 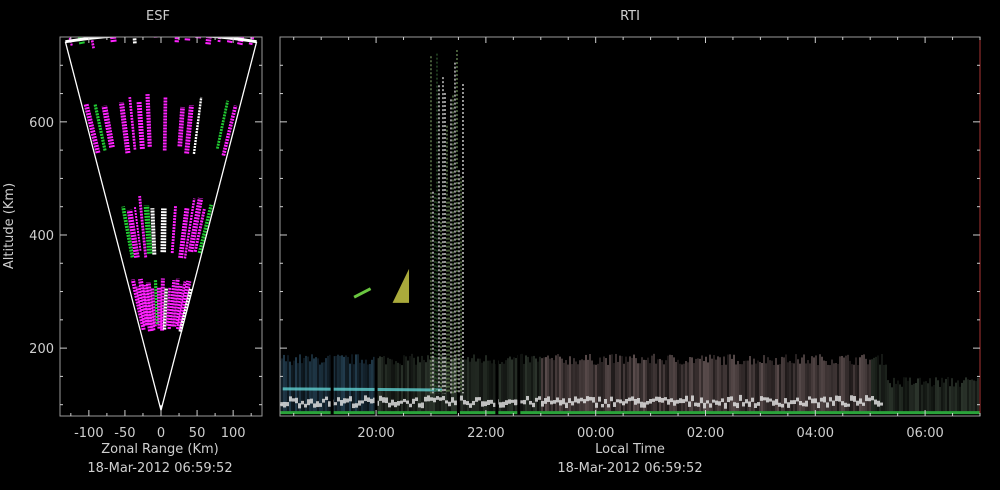 What do you see at coordinates (629, 468) in the screenshot?
I see `rti-timestamp: 18-Mar-2012 06:59:52` at bounding box center [629, 468].